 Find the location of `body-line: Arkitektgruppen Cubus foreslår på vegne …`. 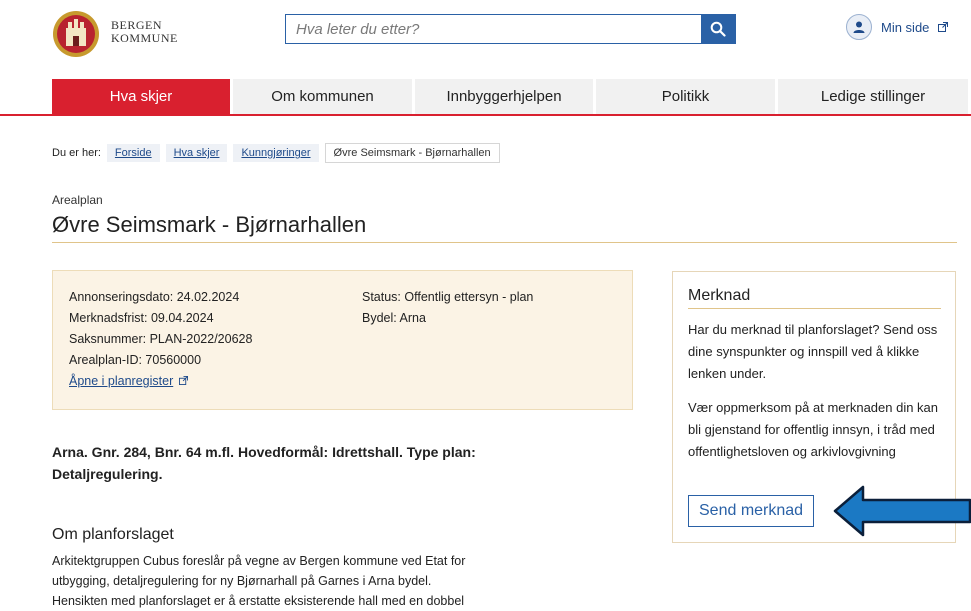

body-line: Arkitektgruppen Cubus foreslår på vegne … is located at coordinates (259, 561).